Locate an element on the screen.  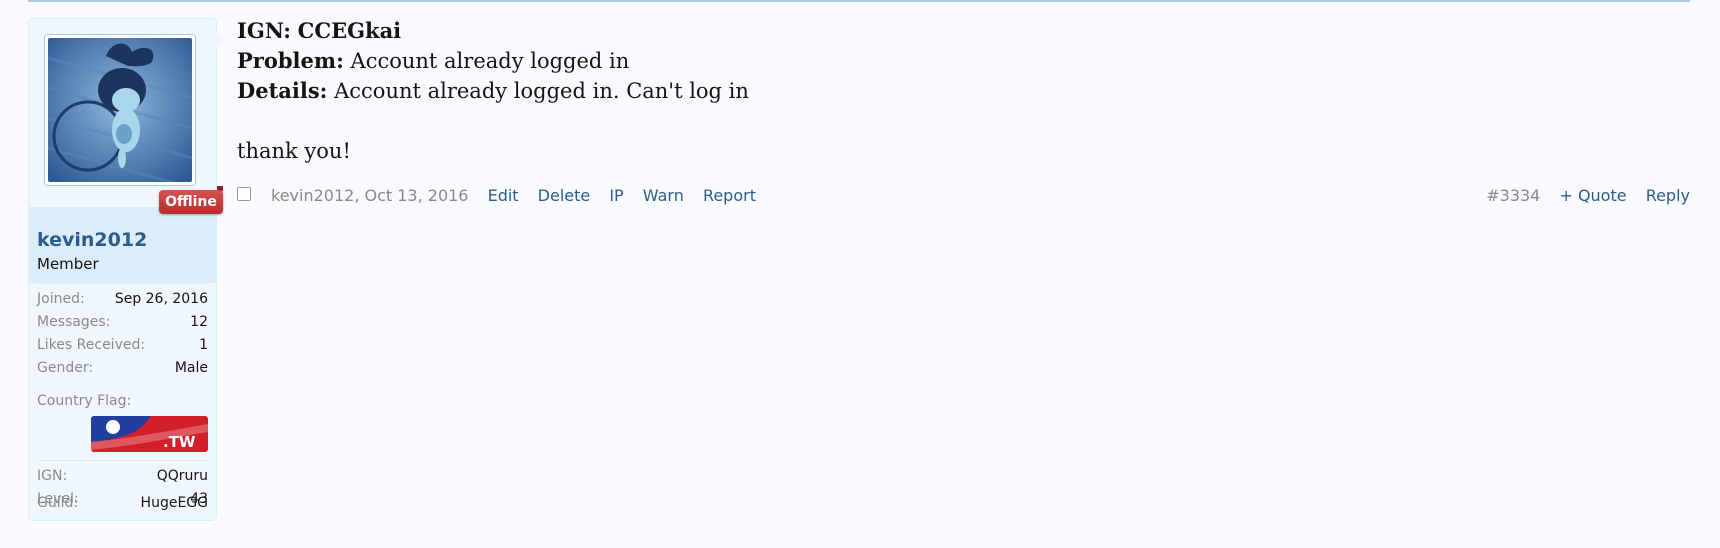
stat-label: Messages: is located at coordinates (74, 322).